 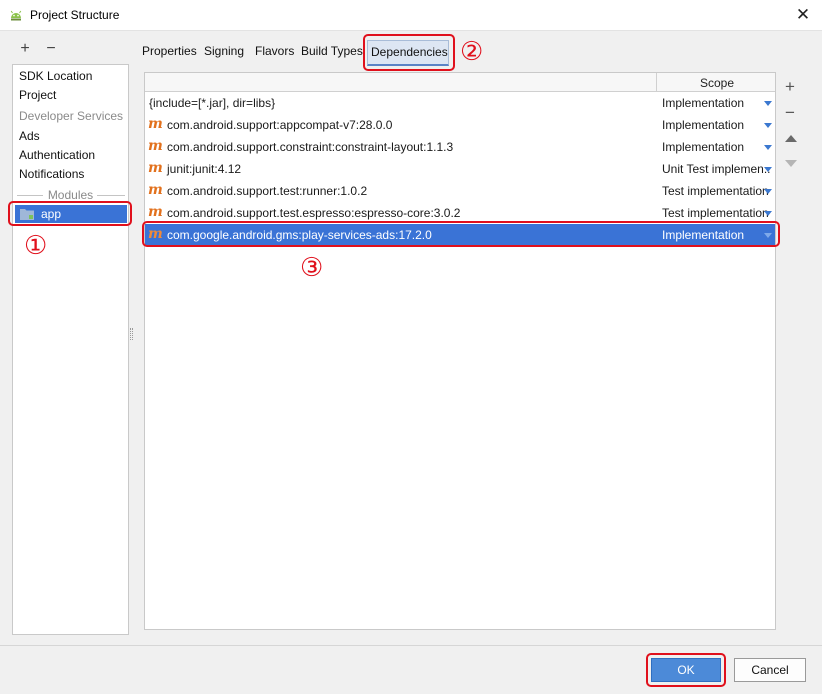 I want to click on sidebar-item-notifications: Notifications, so click(x=51, y=174).